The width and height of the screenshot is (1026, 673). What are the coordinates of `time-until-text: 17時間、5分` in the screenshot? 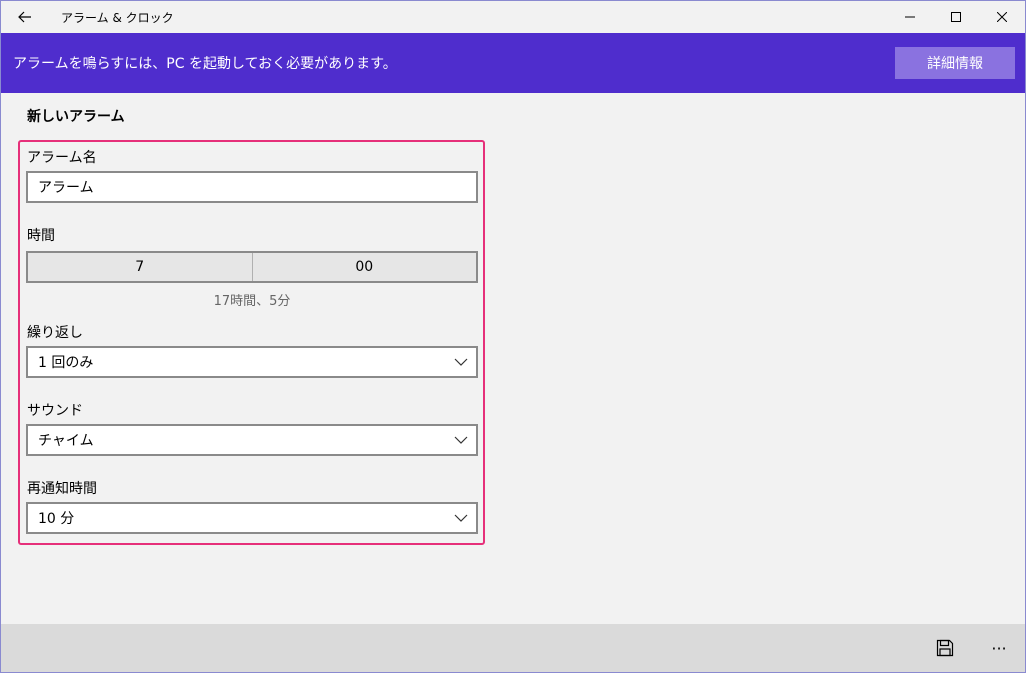 It's located at (252, 301).